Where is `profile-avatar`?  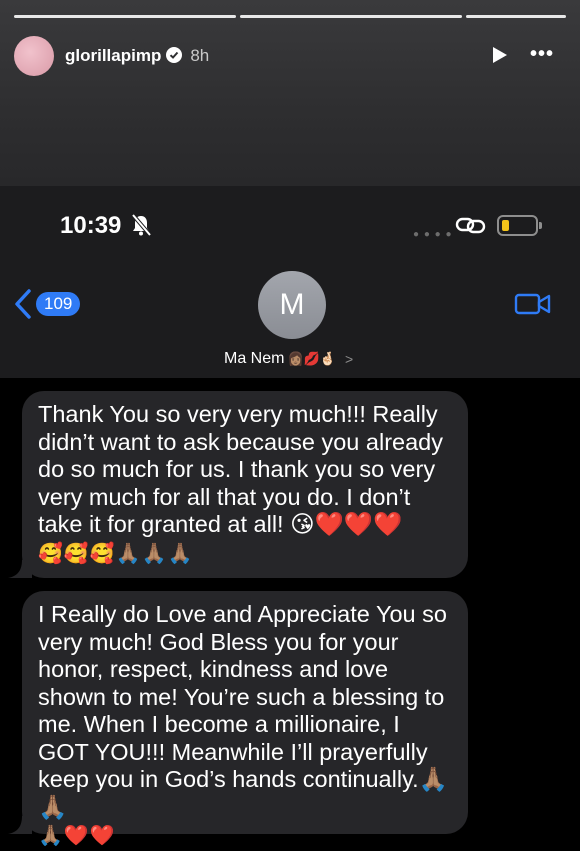 profile-avatar is located at coordinates (34, 56).